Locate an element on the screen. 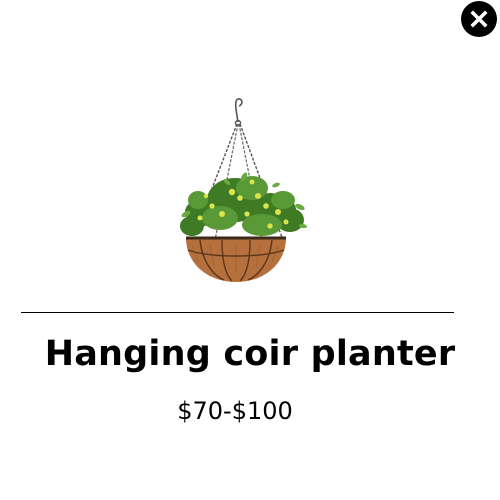 The image size is (500, 500). hanging-planter-image is located at coordinates (243, 190).